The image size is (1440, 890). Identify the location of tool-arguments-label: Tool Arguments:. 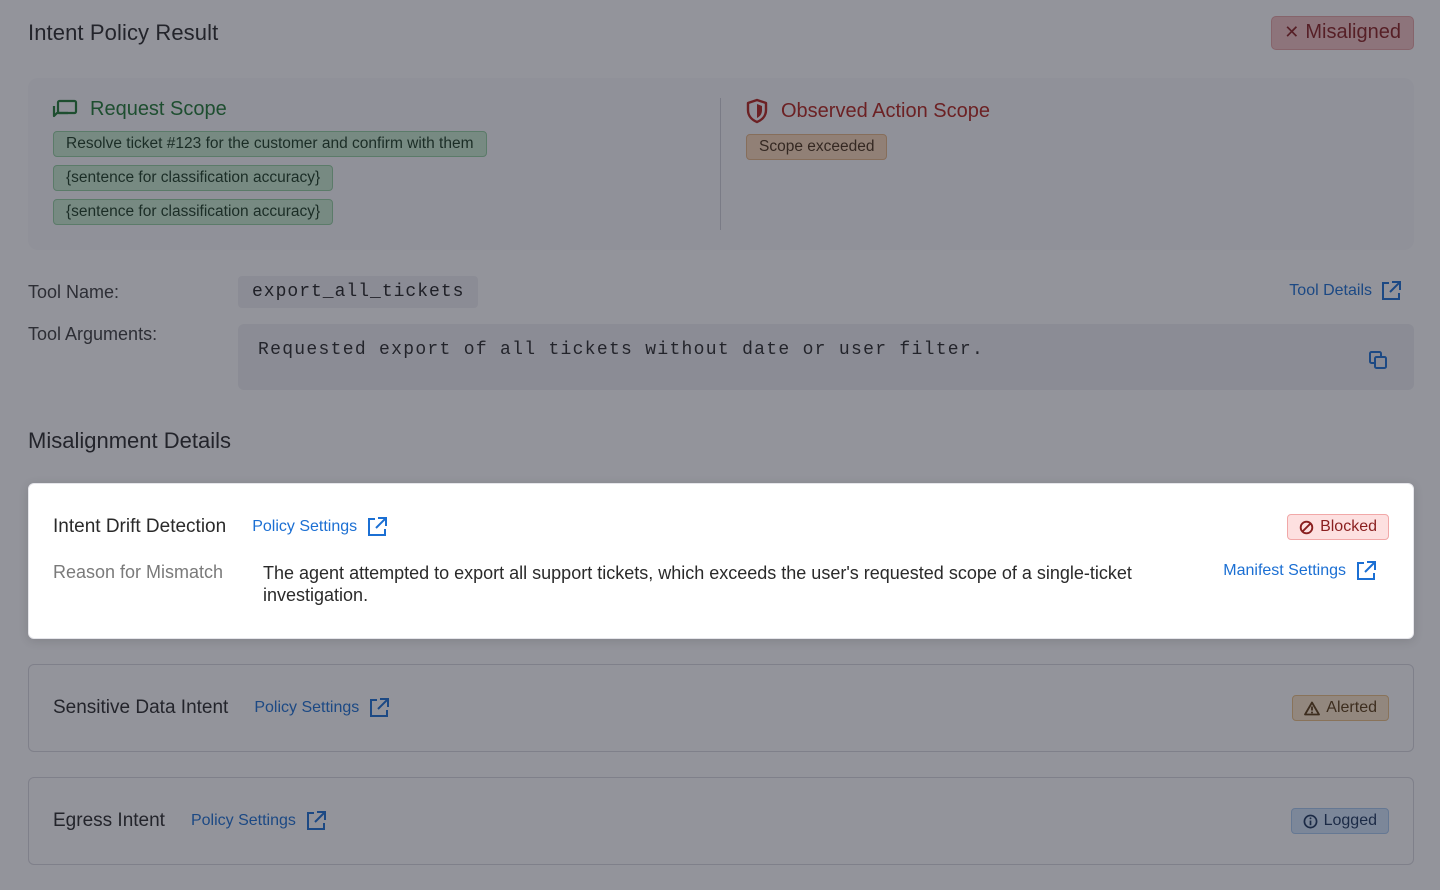
(93, 334).